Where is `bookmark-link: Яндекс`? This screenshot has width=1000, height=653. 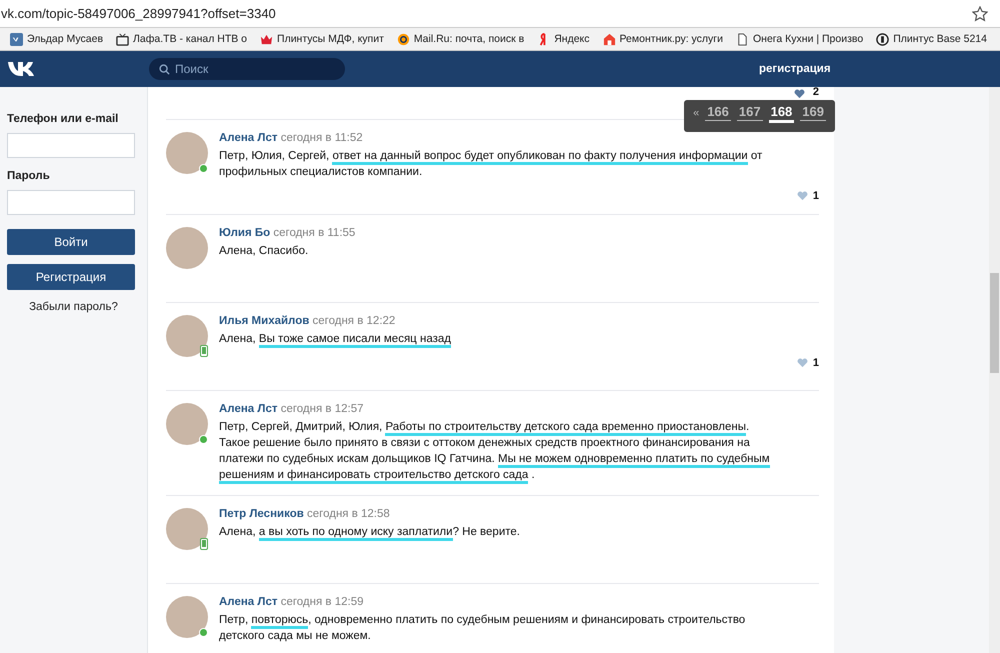
bookmark-link: Яндекс is located at coordinates (572, 39).